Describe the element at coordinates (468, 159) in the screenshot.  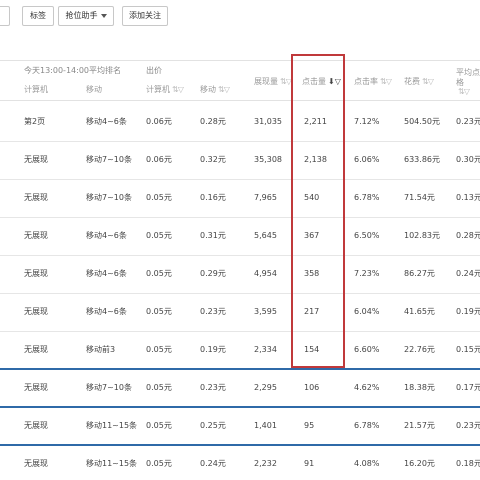
I see `cell-avg-cpc: 0.30元` at that location.